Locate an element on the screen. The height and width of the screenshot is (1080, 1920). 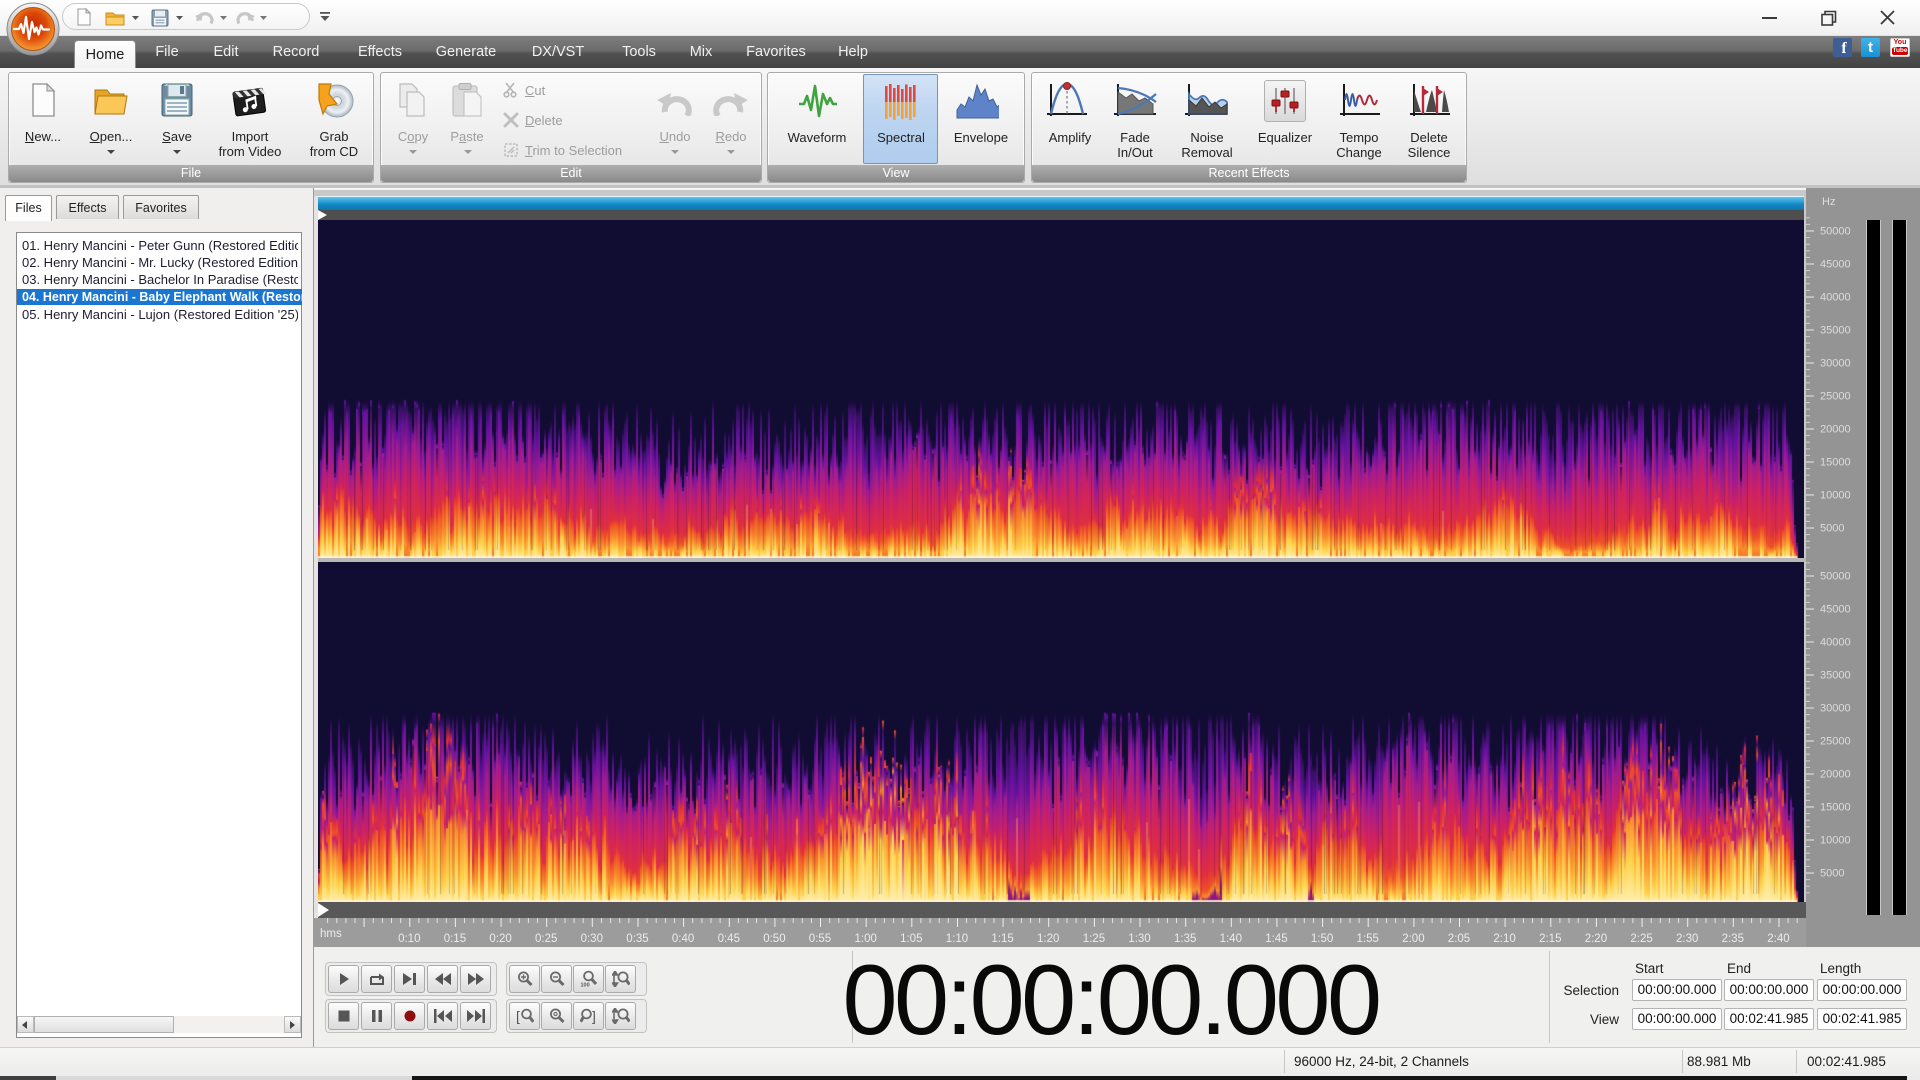
svg-text: 2:25 is located at coordinates (1641, 939).